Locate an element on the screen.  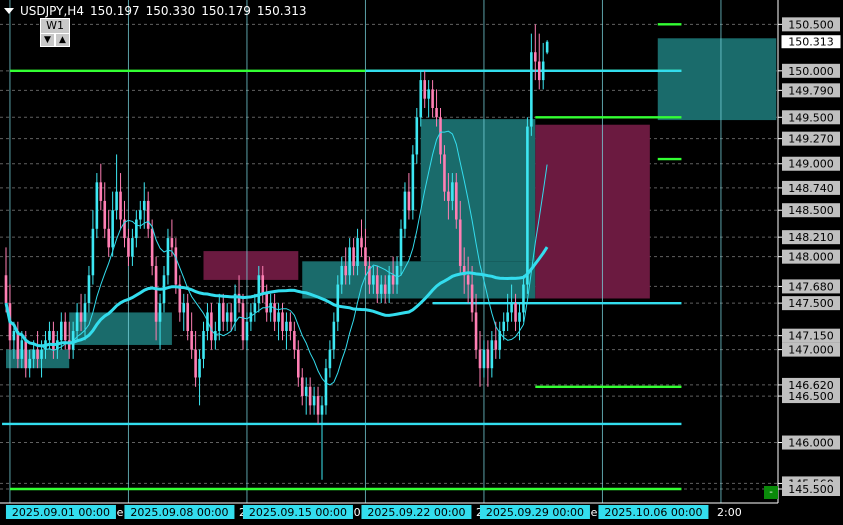
symbol-timeframe: USDJPY,H4 is located at coordinates (52, 11).